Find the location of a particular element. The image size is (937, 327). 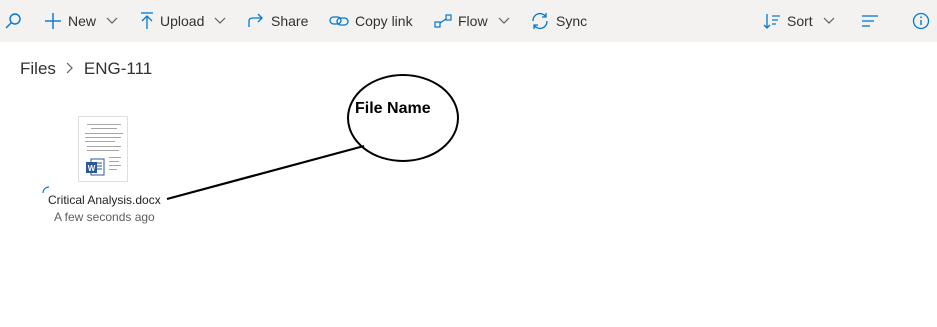

sync-icon is located at coordinates (540, 21).